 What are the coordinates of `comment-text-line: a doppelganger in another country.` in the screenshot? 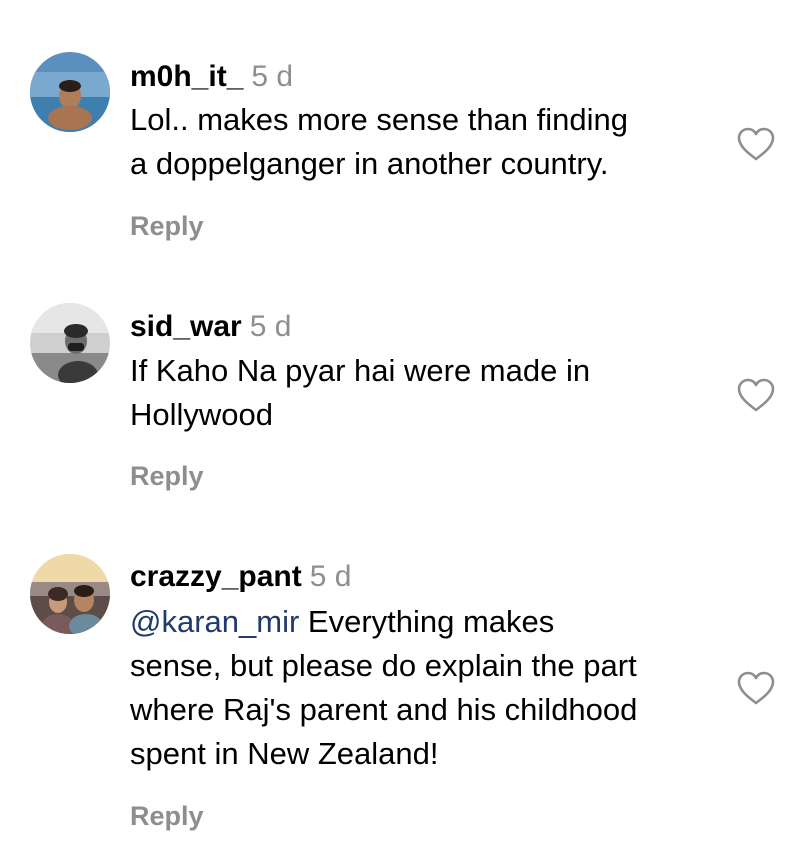 It's located at (369, 163).